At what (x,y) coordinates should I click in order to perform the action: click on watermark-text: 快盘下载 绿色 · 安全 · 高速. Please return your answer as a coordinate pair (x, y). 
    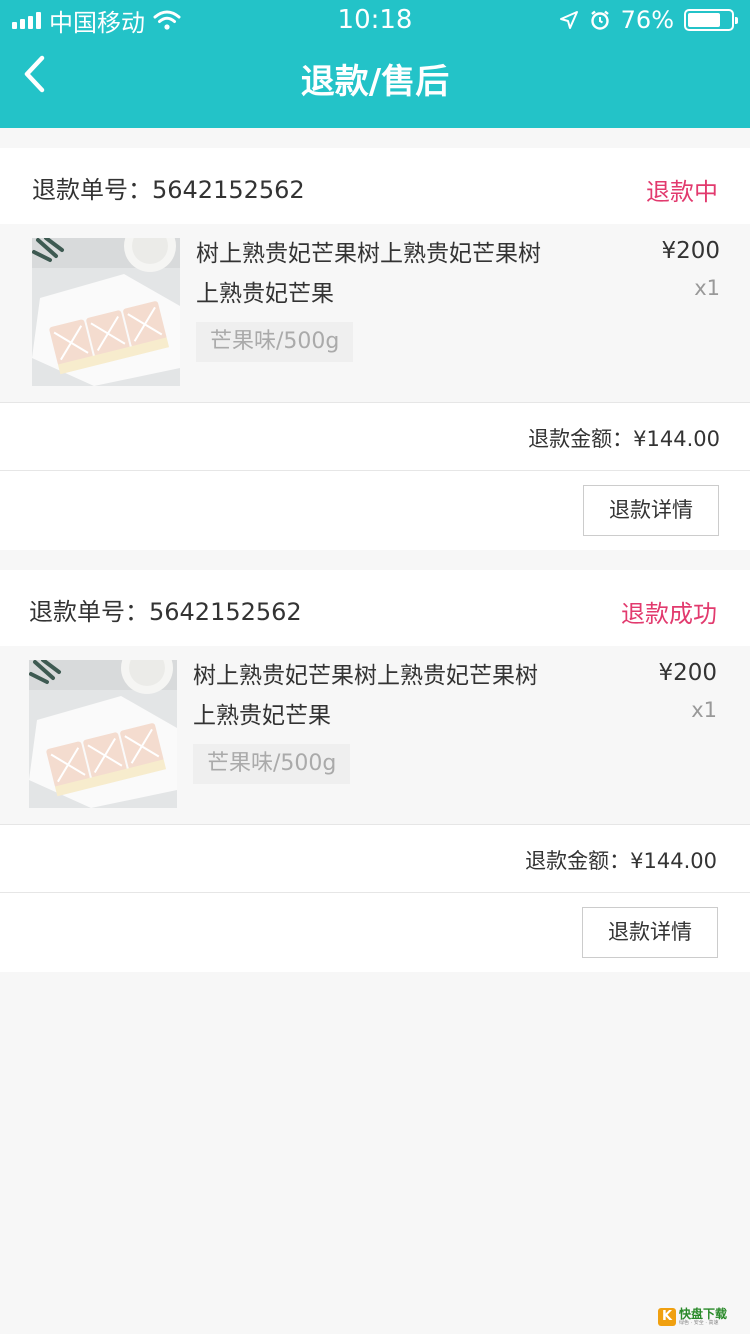
    Looking at the image, I should click on (703, 1317).